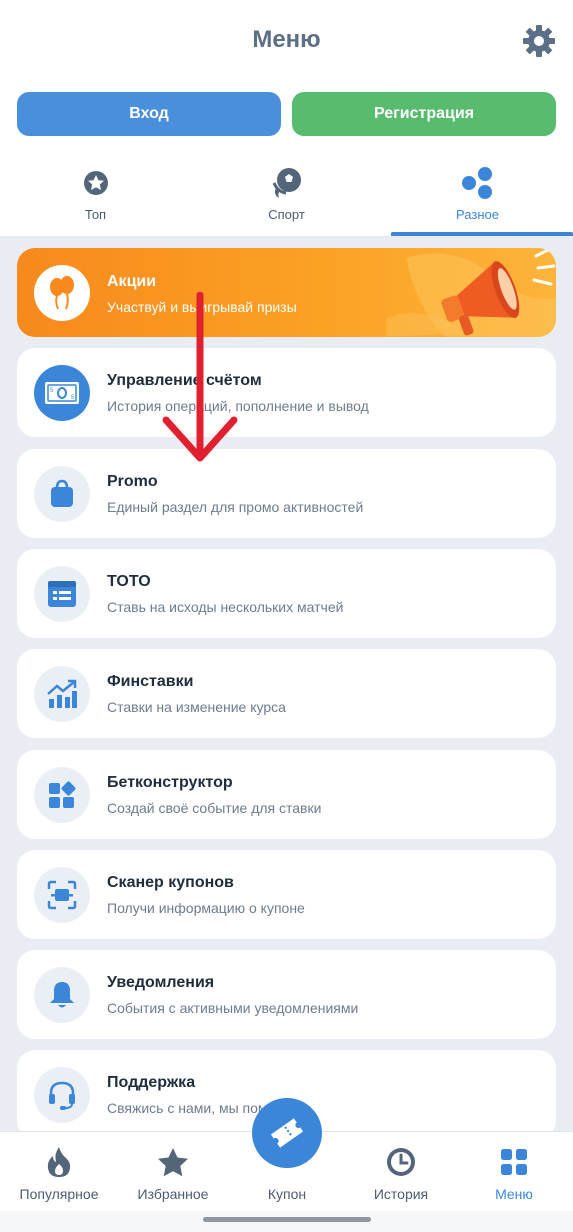 The width and height of the screenshot is (573, 1232). I want to click on top-badge-icon, so click(96, 183).